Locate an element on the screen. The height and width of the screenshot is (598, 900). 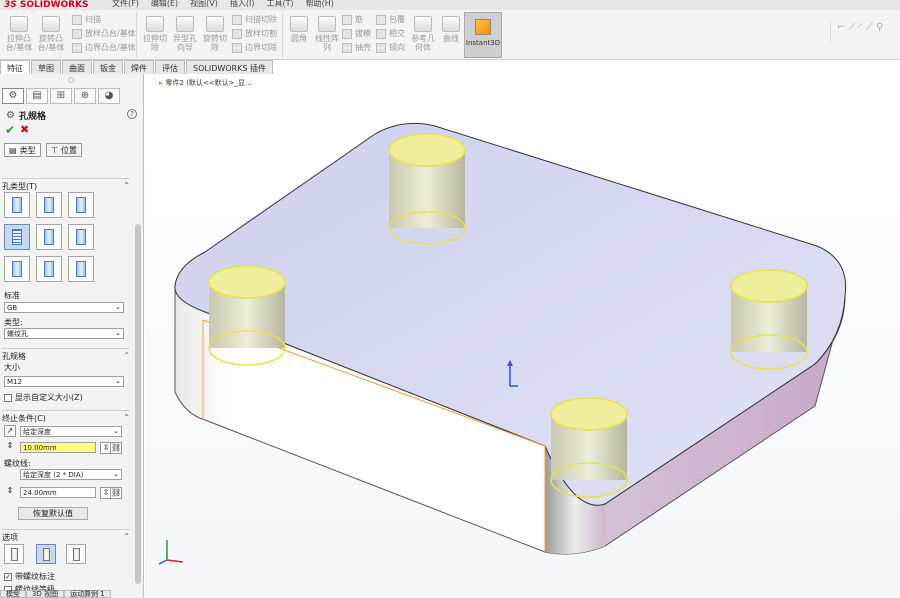
rib-button: 筋 is located at coordinates (352, 19).